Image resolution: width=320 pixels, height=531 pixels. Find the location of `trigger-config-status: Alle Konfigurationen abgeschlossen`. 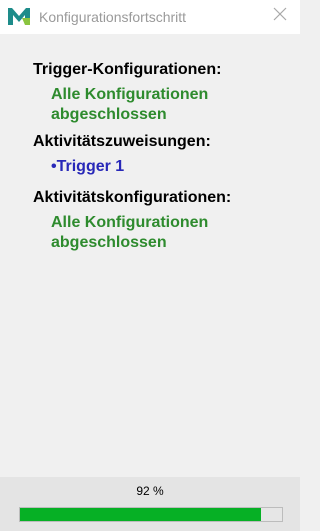

trigger-config-status: Alle Konfigurationen abgeschlossen is located at coordinates (130, 104).